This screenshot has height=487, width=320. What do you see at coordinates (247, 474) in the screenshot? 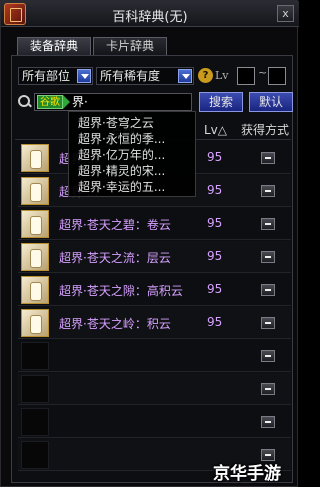
I see `watermark: 京华手游` at bounding box center [247, 474].